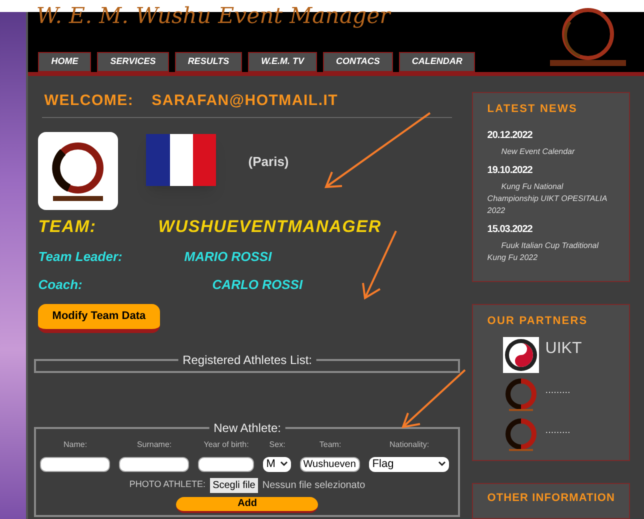 This screenshot has height=519, width=644. What do you see at coordinates (268, 161) in the screenshot?
I see `team-city: (Paris)` at bounding box center [268, 161].